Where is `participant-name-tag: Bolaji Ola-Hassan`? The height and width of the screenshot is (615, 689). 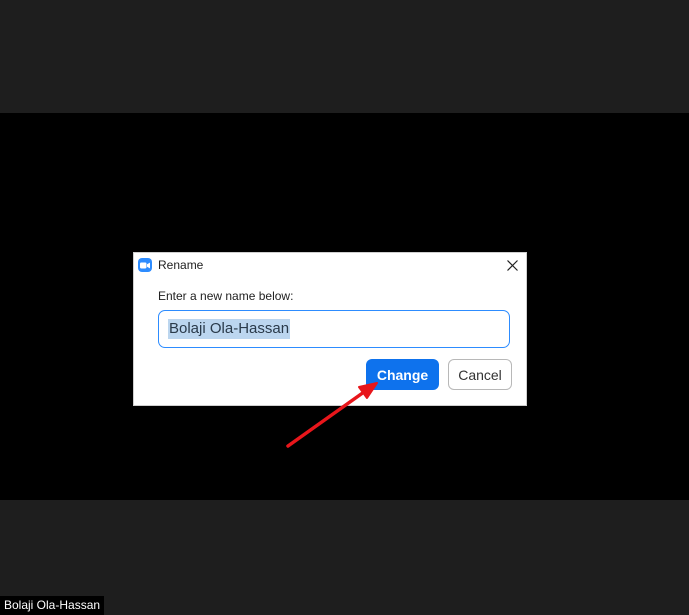 participant-name-tag: Bolaji Ola-Hassan is located at coordinates (52, 605).